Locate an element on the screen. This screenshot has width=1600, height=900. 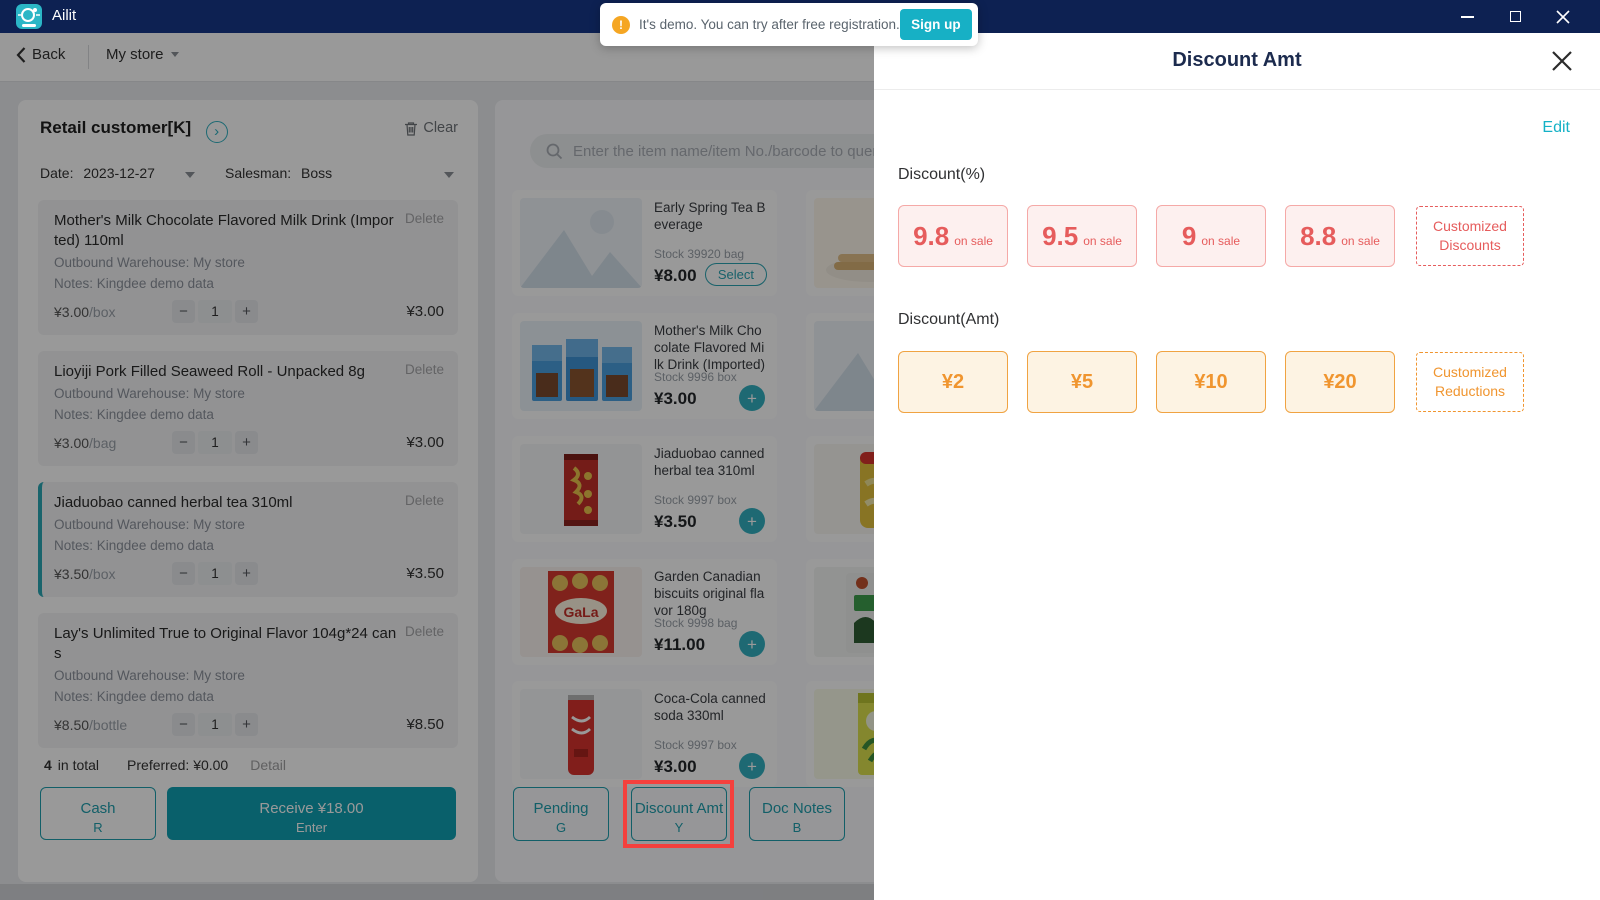
close-icon is located at coordinates (1562, 60).